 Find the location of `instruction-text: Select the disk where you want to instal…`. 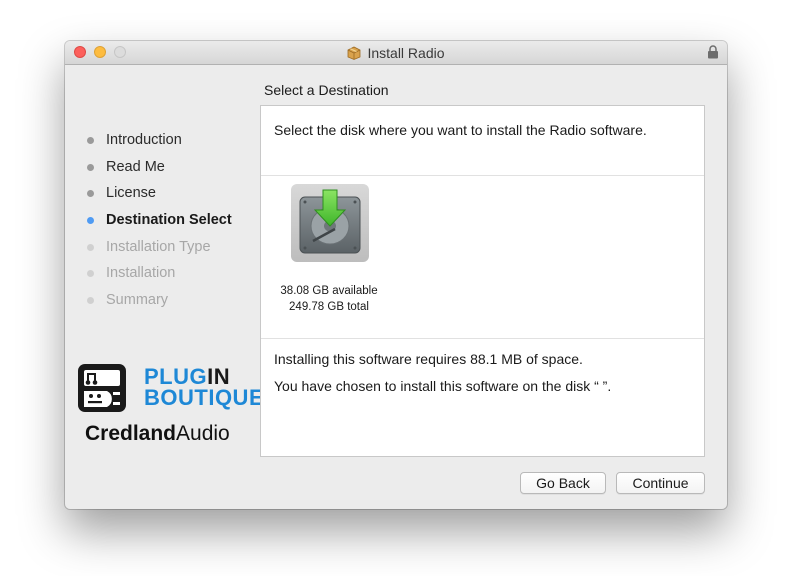

instruction-text: Select the disk where you want to instal… is located at coordinates (460, 130).